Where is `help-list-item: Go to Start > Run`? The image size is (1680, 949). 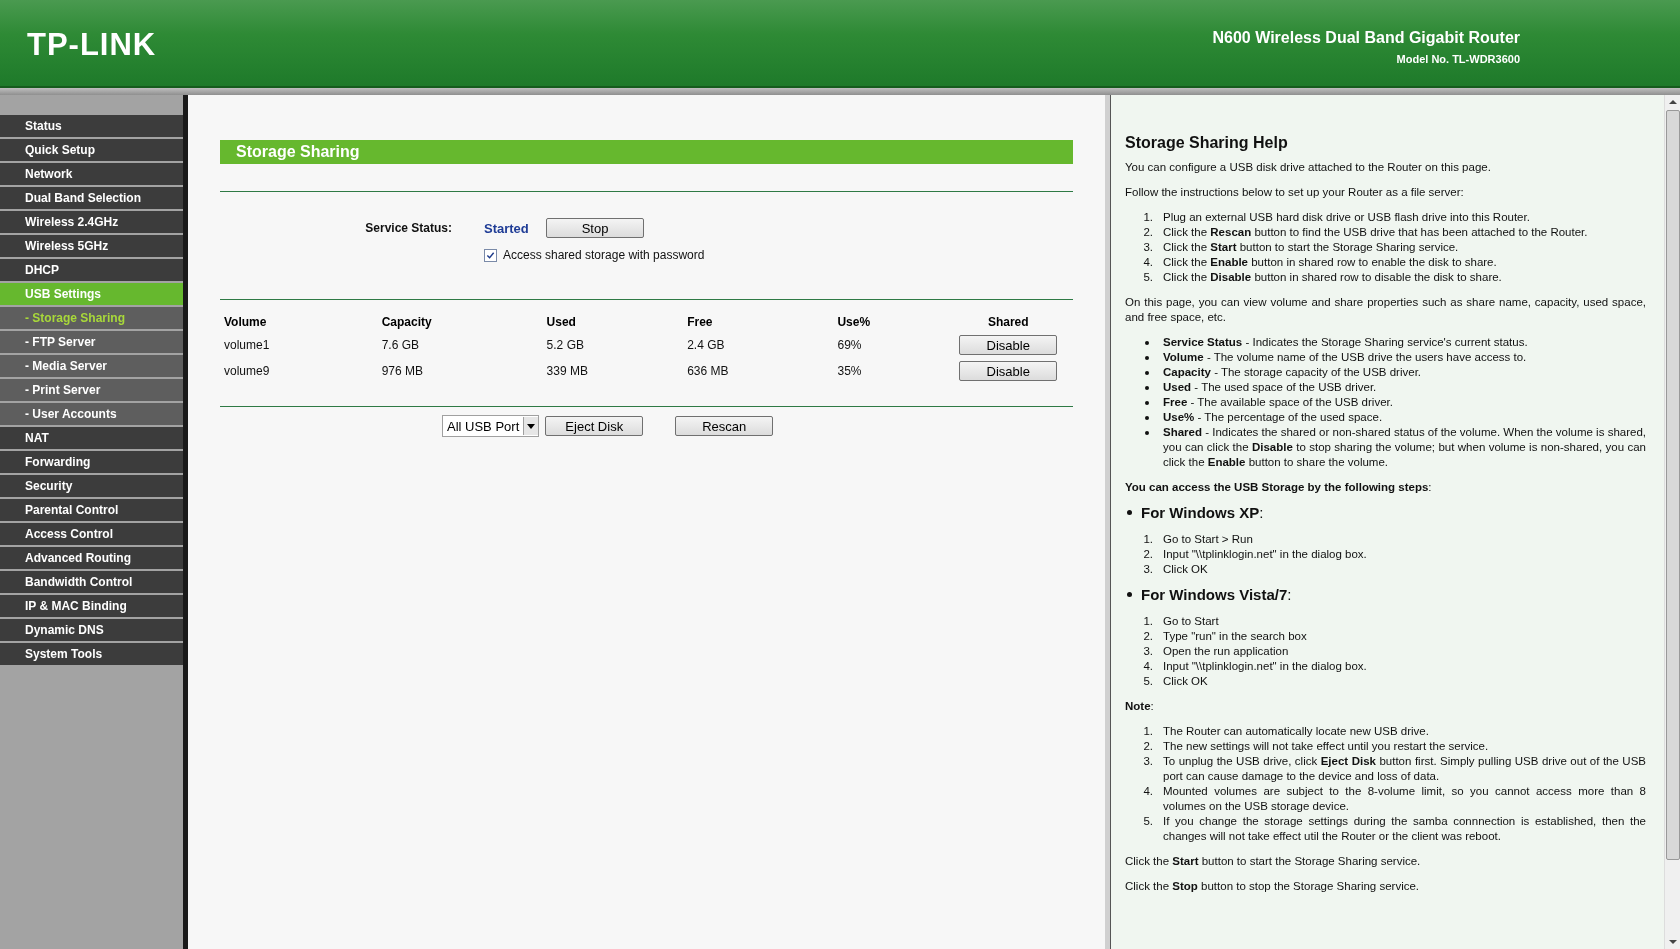
help-list-item: Go to Start > Run is located at coordinates (1208, 539).